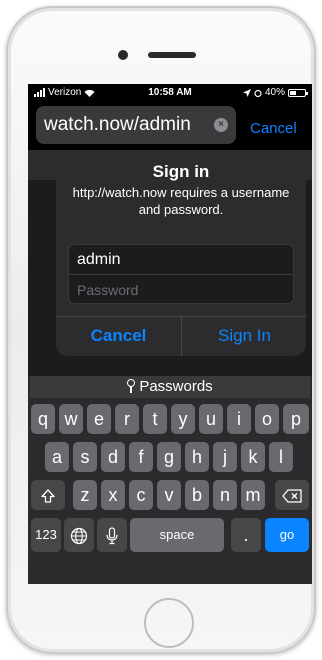 This screenshot has width=322, height=660. Describe the element at coordinates (181, 289) in the screenshot. I see `password-field: Password` at that location.